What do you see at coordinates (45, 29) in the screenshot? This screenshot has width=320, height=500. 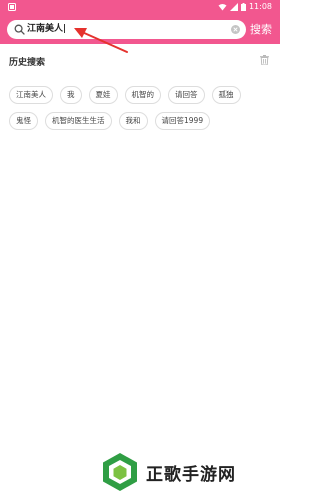 I see `search-query-text: 江南美人` at bounding box center [45, 29].